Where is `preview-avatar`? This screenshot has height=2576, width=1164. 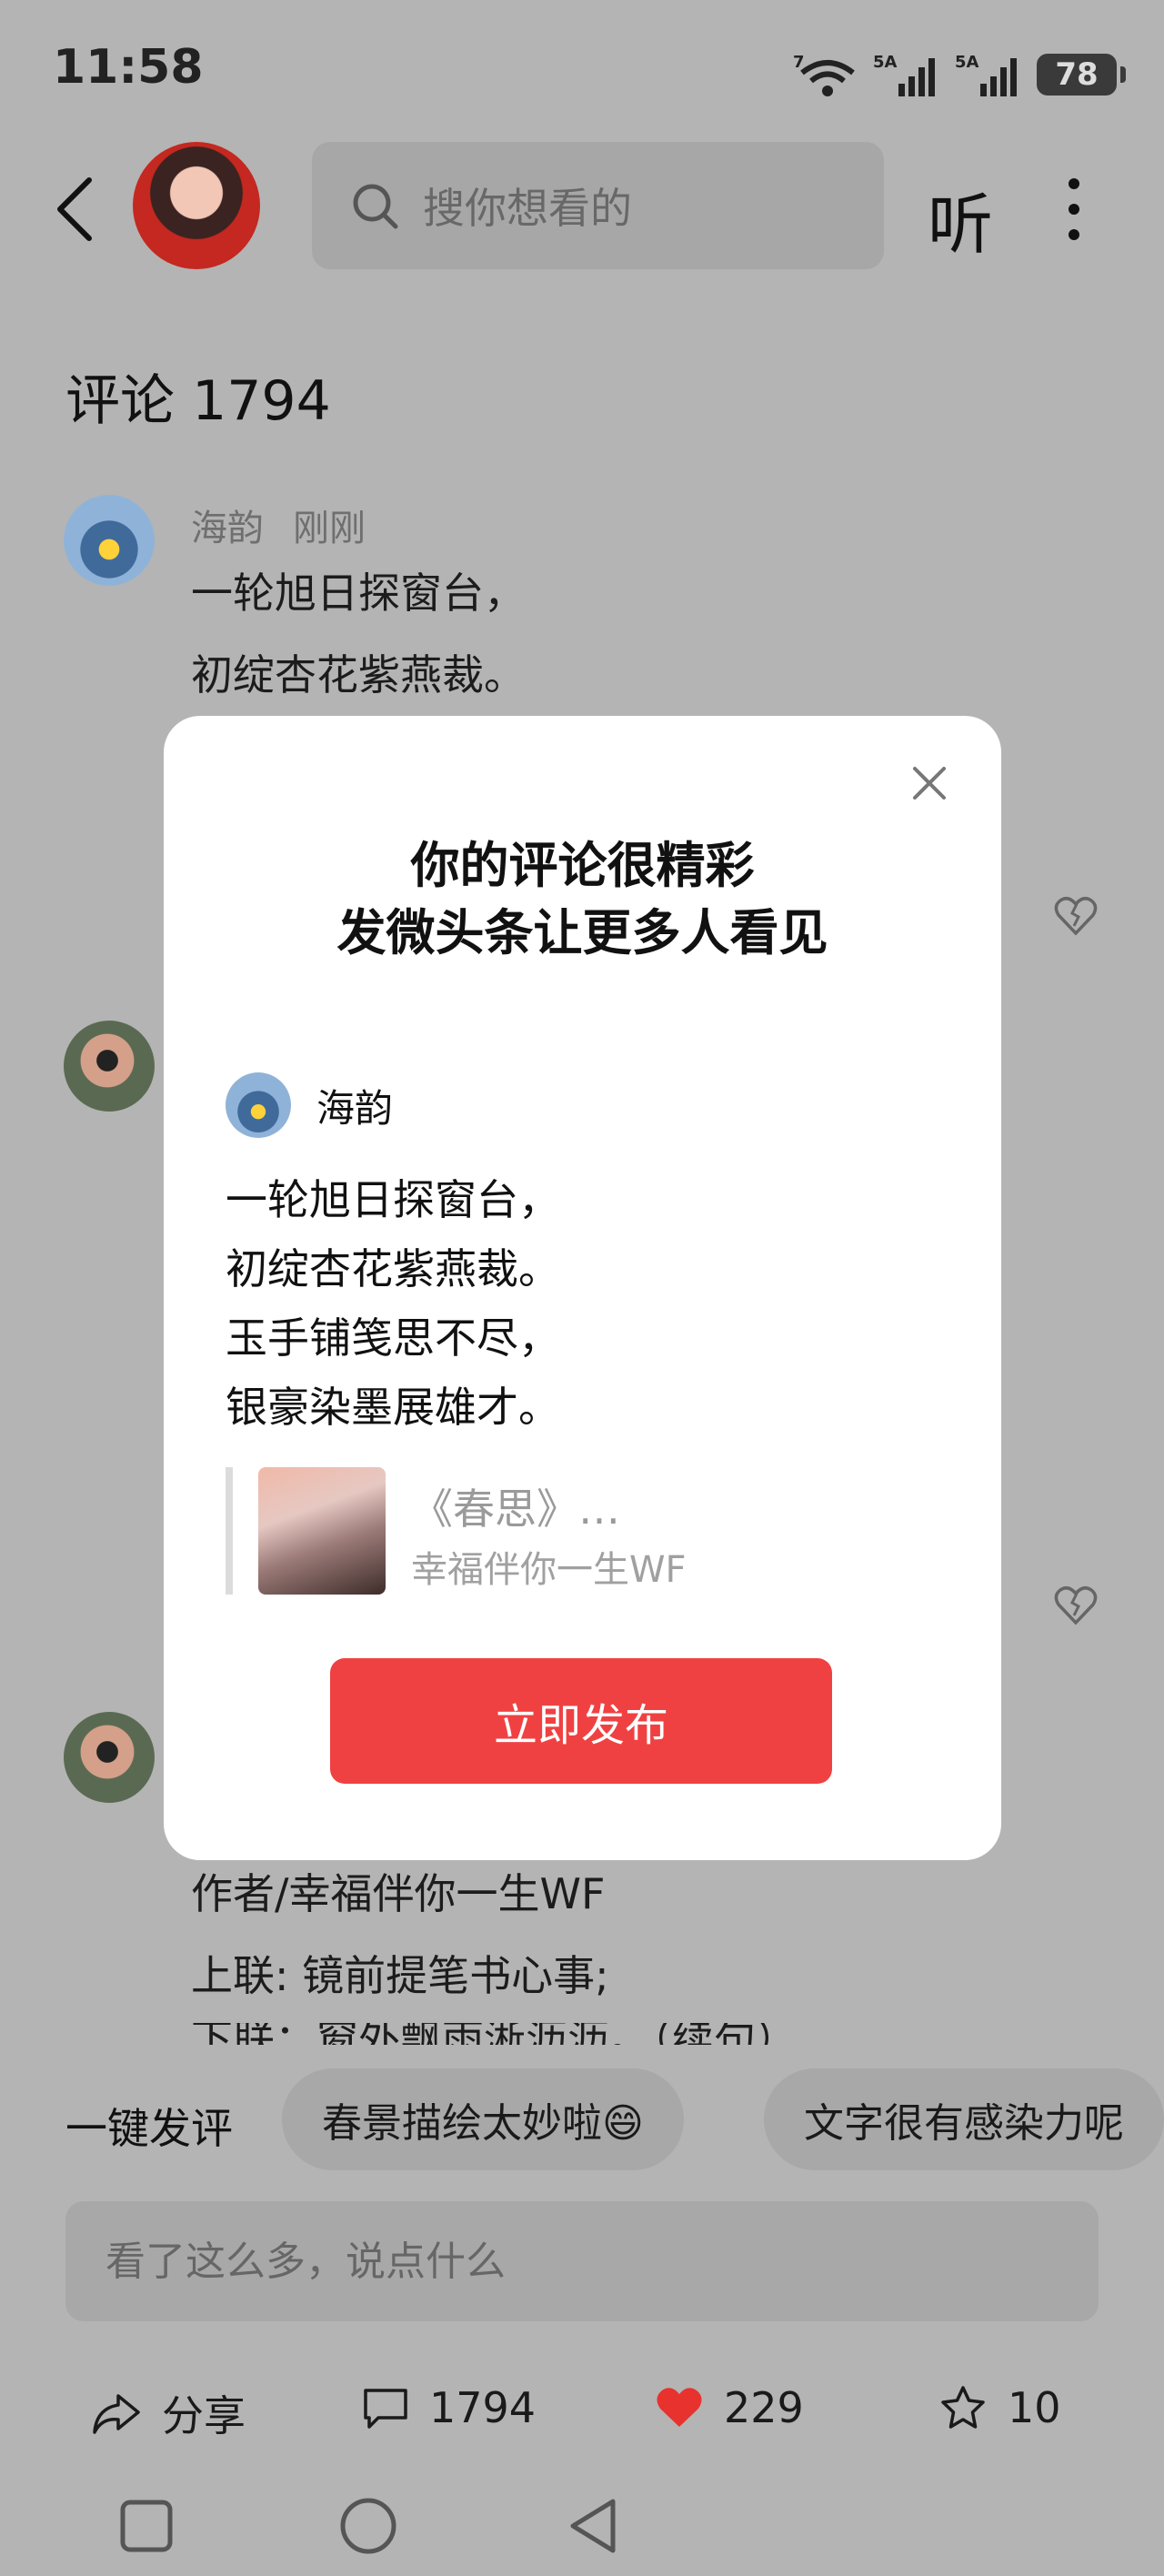 preview-avatar is located at coordinates (258, 1105).